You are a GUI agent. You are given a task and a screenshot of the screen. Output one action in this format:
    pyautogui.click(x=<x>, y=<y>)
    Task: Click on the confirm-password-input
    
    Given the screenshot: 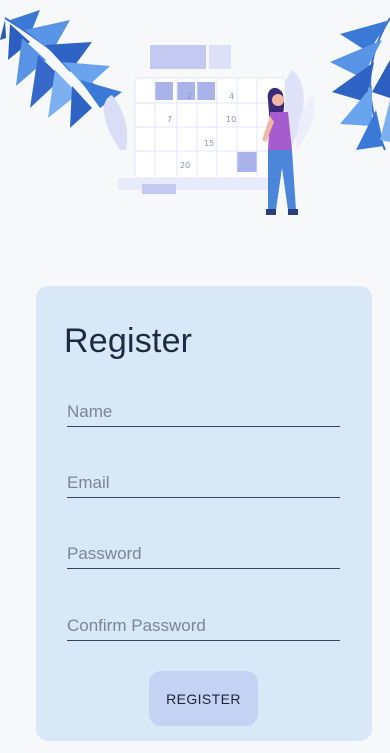 What is the action you would take?
    pyautogui.click(x=203, y=626)
    